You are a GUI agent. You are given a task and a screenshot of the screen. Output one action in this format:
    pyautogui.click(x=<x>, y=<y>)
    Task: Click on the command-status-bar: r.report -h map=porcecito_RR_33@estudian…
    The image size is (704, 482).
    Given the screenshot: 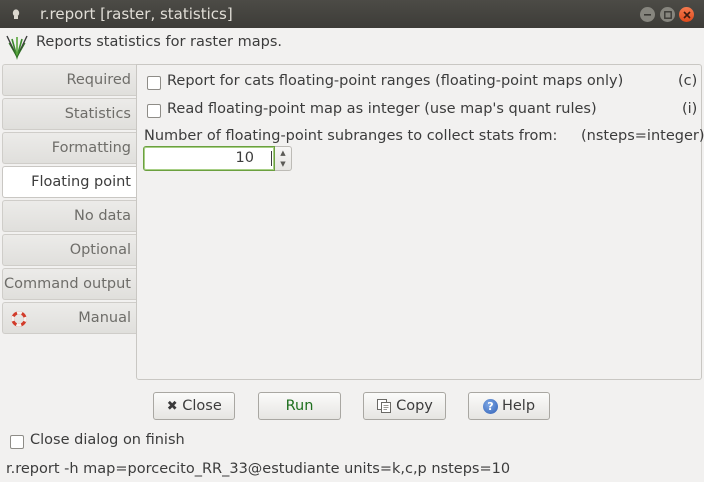 What is the action you would take?
    pyautogui.click(x=258, y=469)
    